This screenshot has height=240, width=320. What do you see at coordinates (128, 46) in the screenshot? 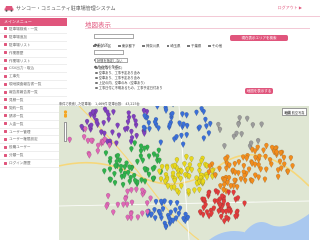
I see `area-checkbox-tokyo: 東京都下` at bounding box center [128, 46].